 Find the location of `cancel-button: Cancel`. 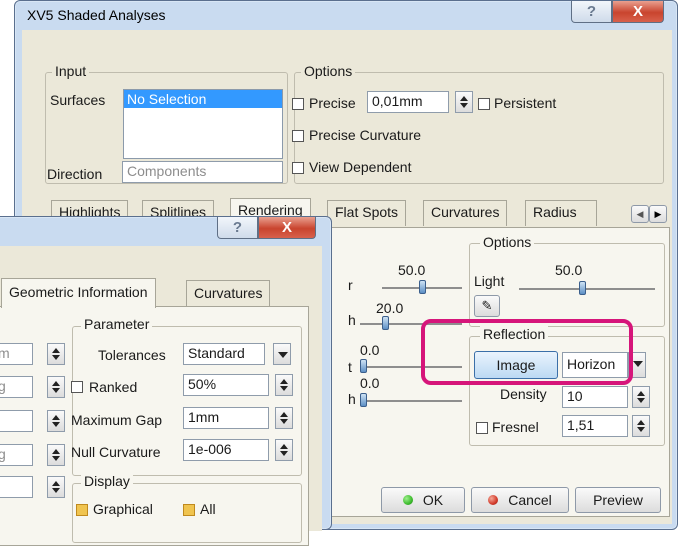

cancel-button: Cancel is located at coordinates (520, 500).